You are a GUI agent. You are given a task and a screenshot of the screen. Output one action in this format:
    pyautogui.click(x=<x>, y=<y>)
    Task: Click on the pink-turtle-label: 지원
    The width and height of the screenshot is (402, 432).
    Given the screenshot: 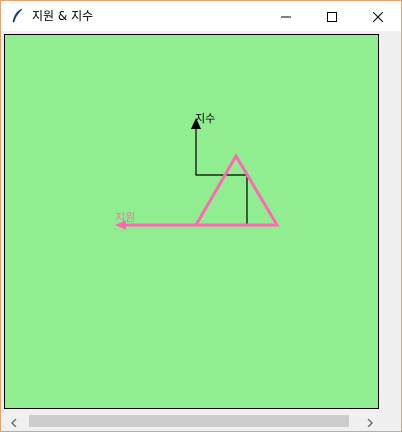 What is the action you would take?
    pyautogui.click(x=125, y=217)
    